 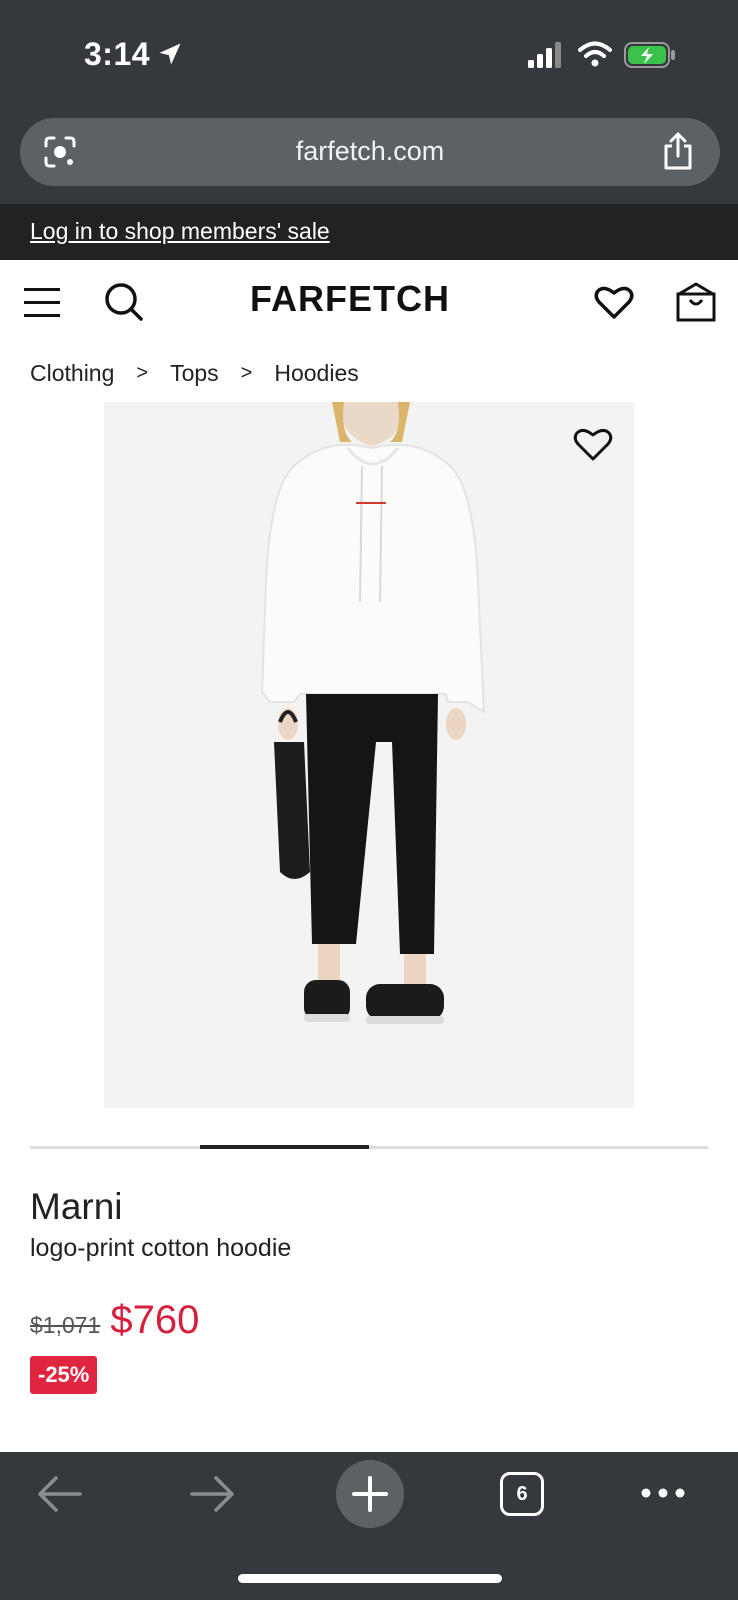 I want to click on breadcrumb-clothing: Clothing, so click(x=72, y=373).